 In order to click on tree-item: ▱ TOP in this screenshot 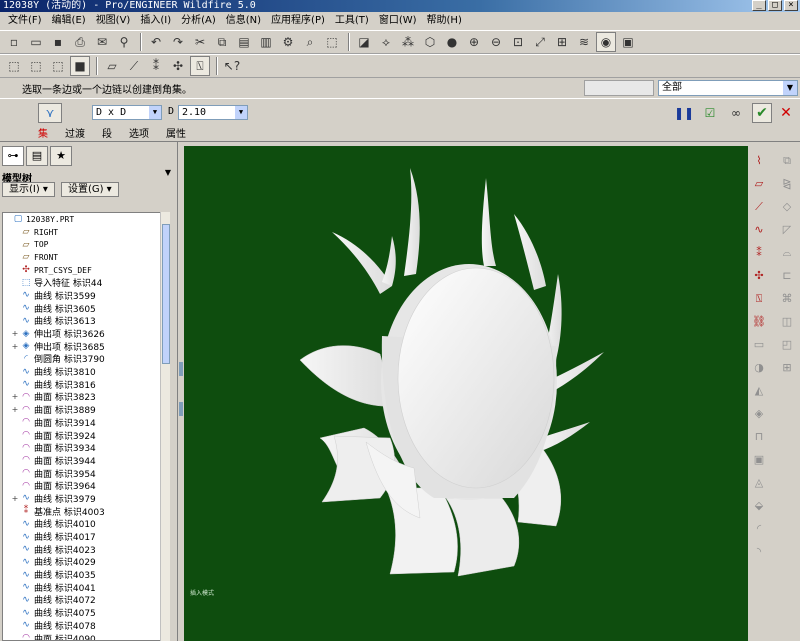, I will do `click(85, 244)`.